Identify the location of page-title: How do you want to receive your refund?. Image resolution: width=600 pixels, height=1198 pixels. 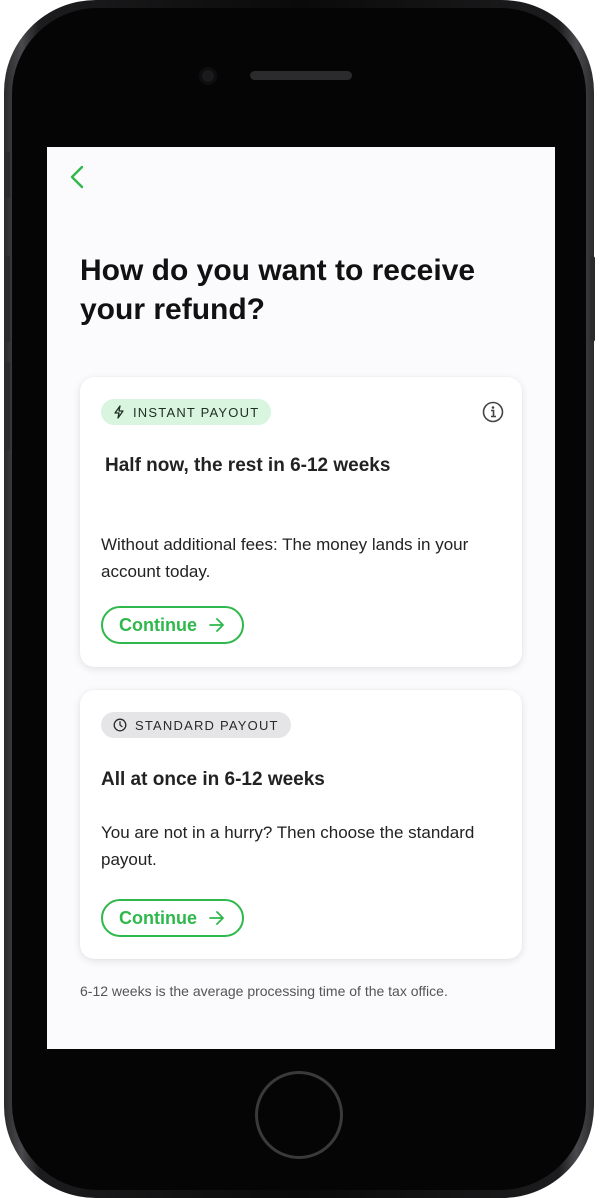
(278, 290).